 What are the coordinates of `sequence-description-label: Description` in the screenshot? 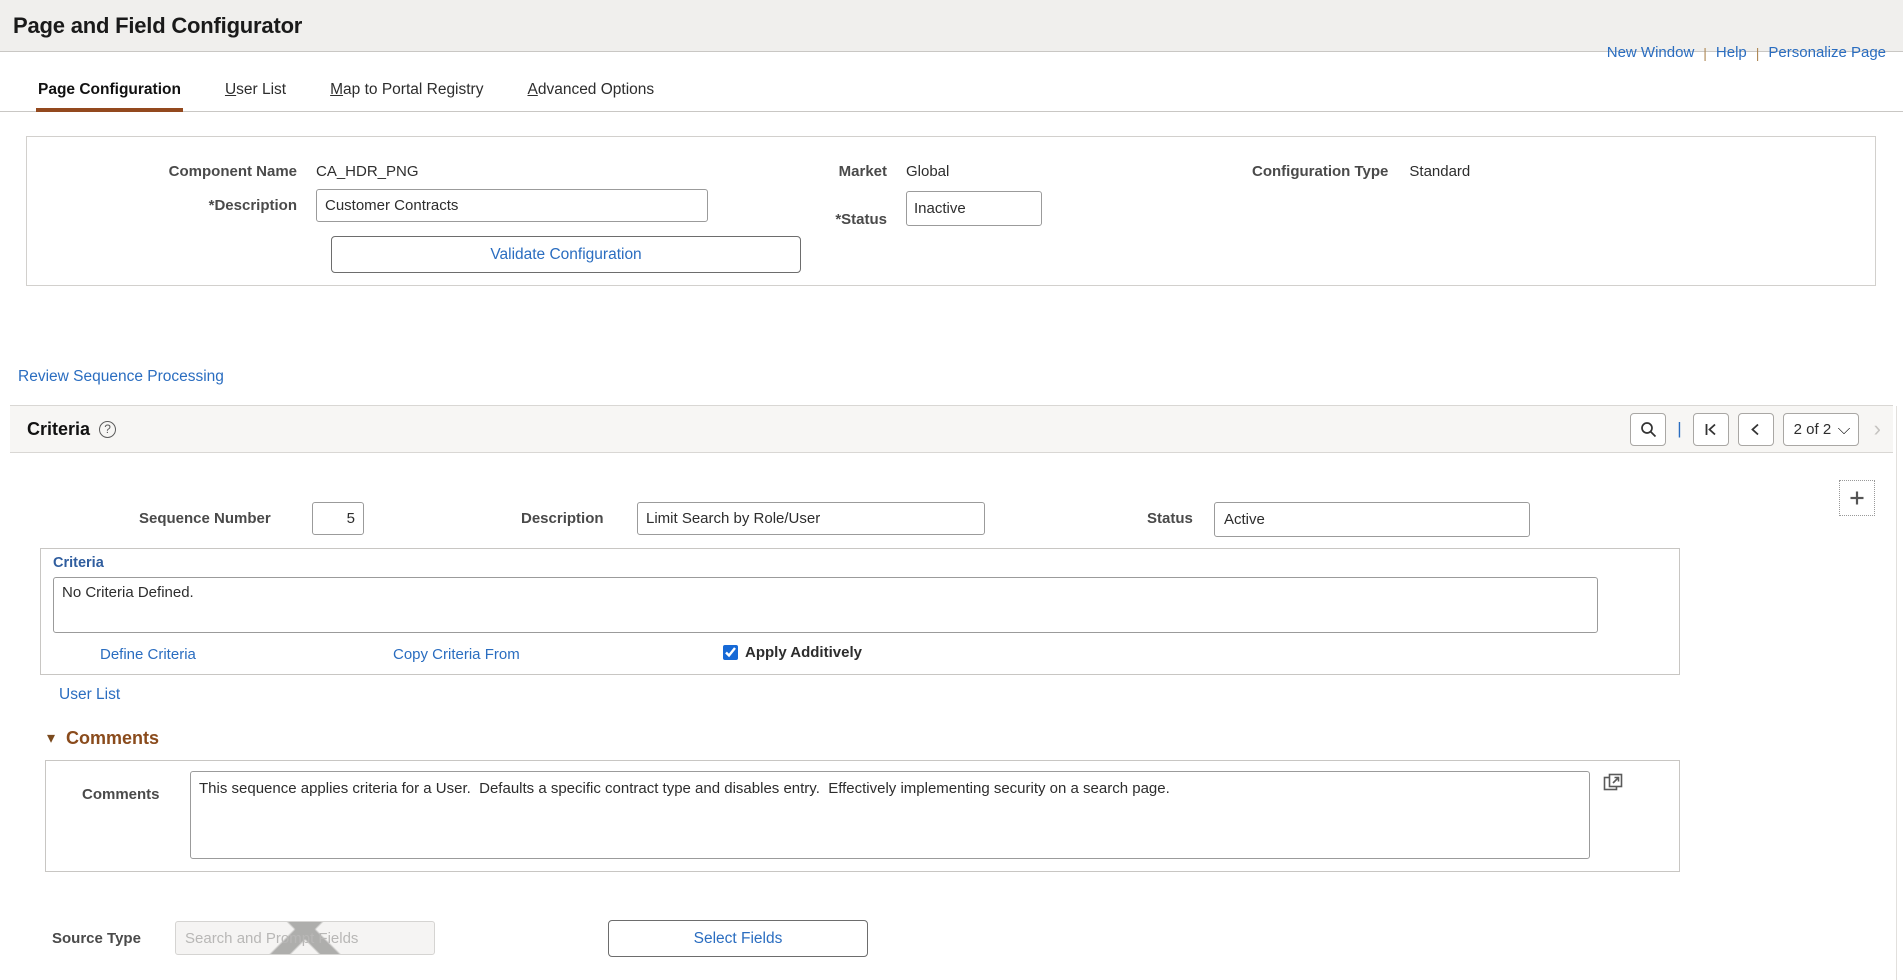 It's located at (562, 518).